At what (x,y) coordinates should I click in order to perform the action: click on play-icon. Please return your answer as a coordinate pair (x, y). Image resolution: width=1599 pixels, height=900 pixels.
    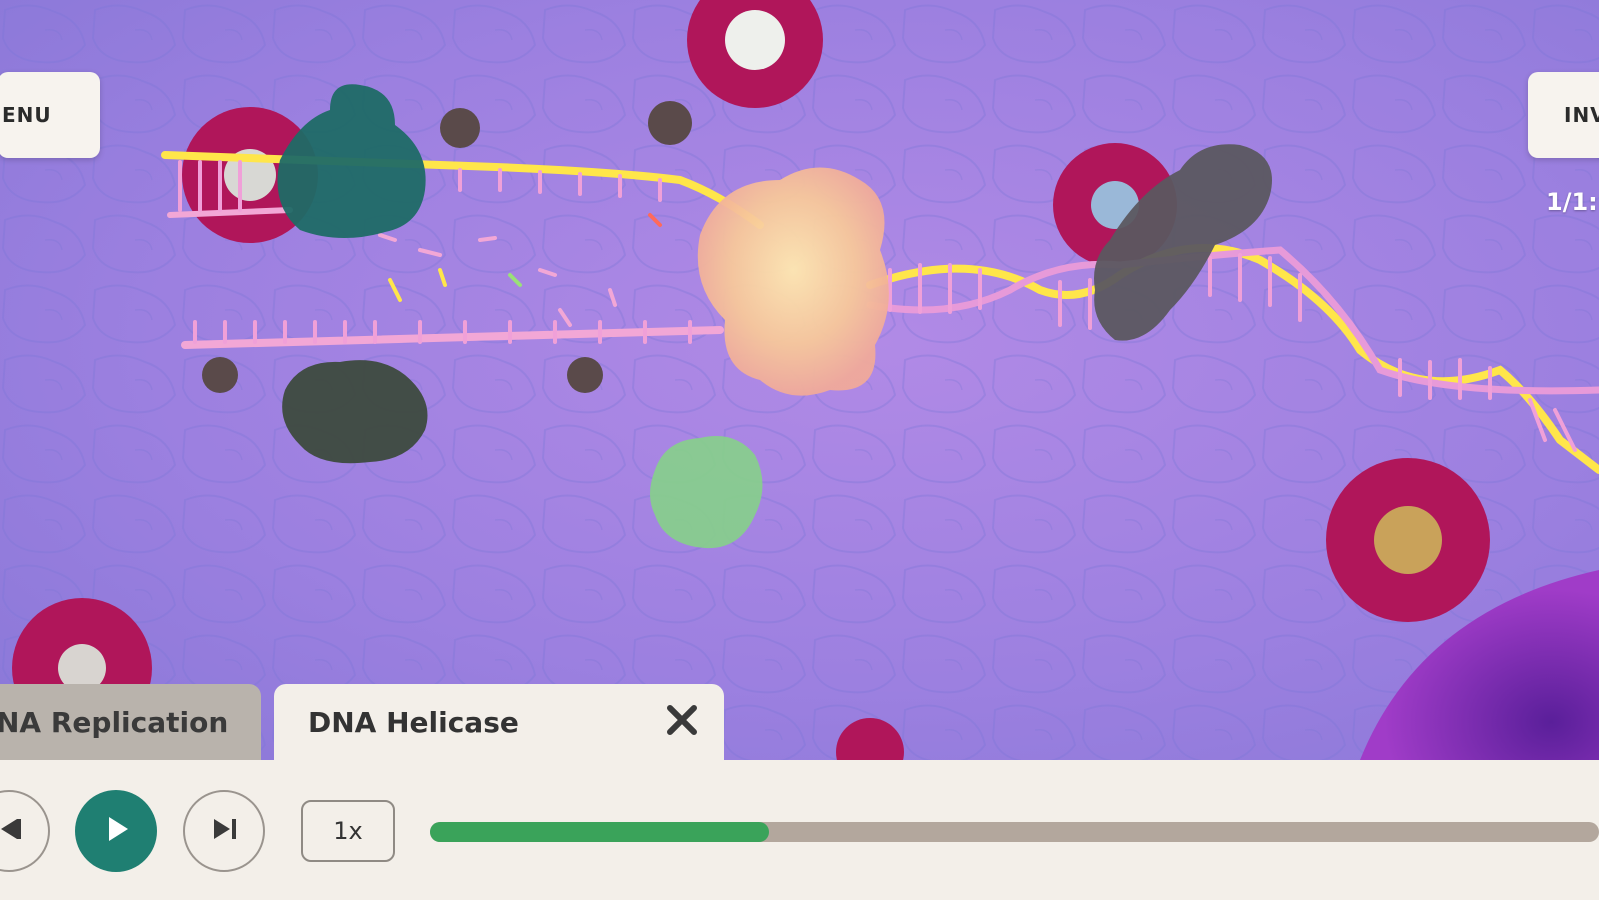
    Looking at the image, I should click on (116, 831).